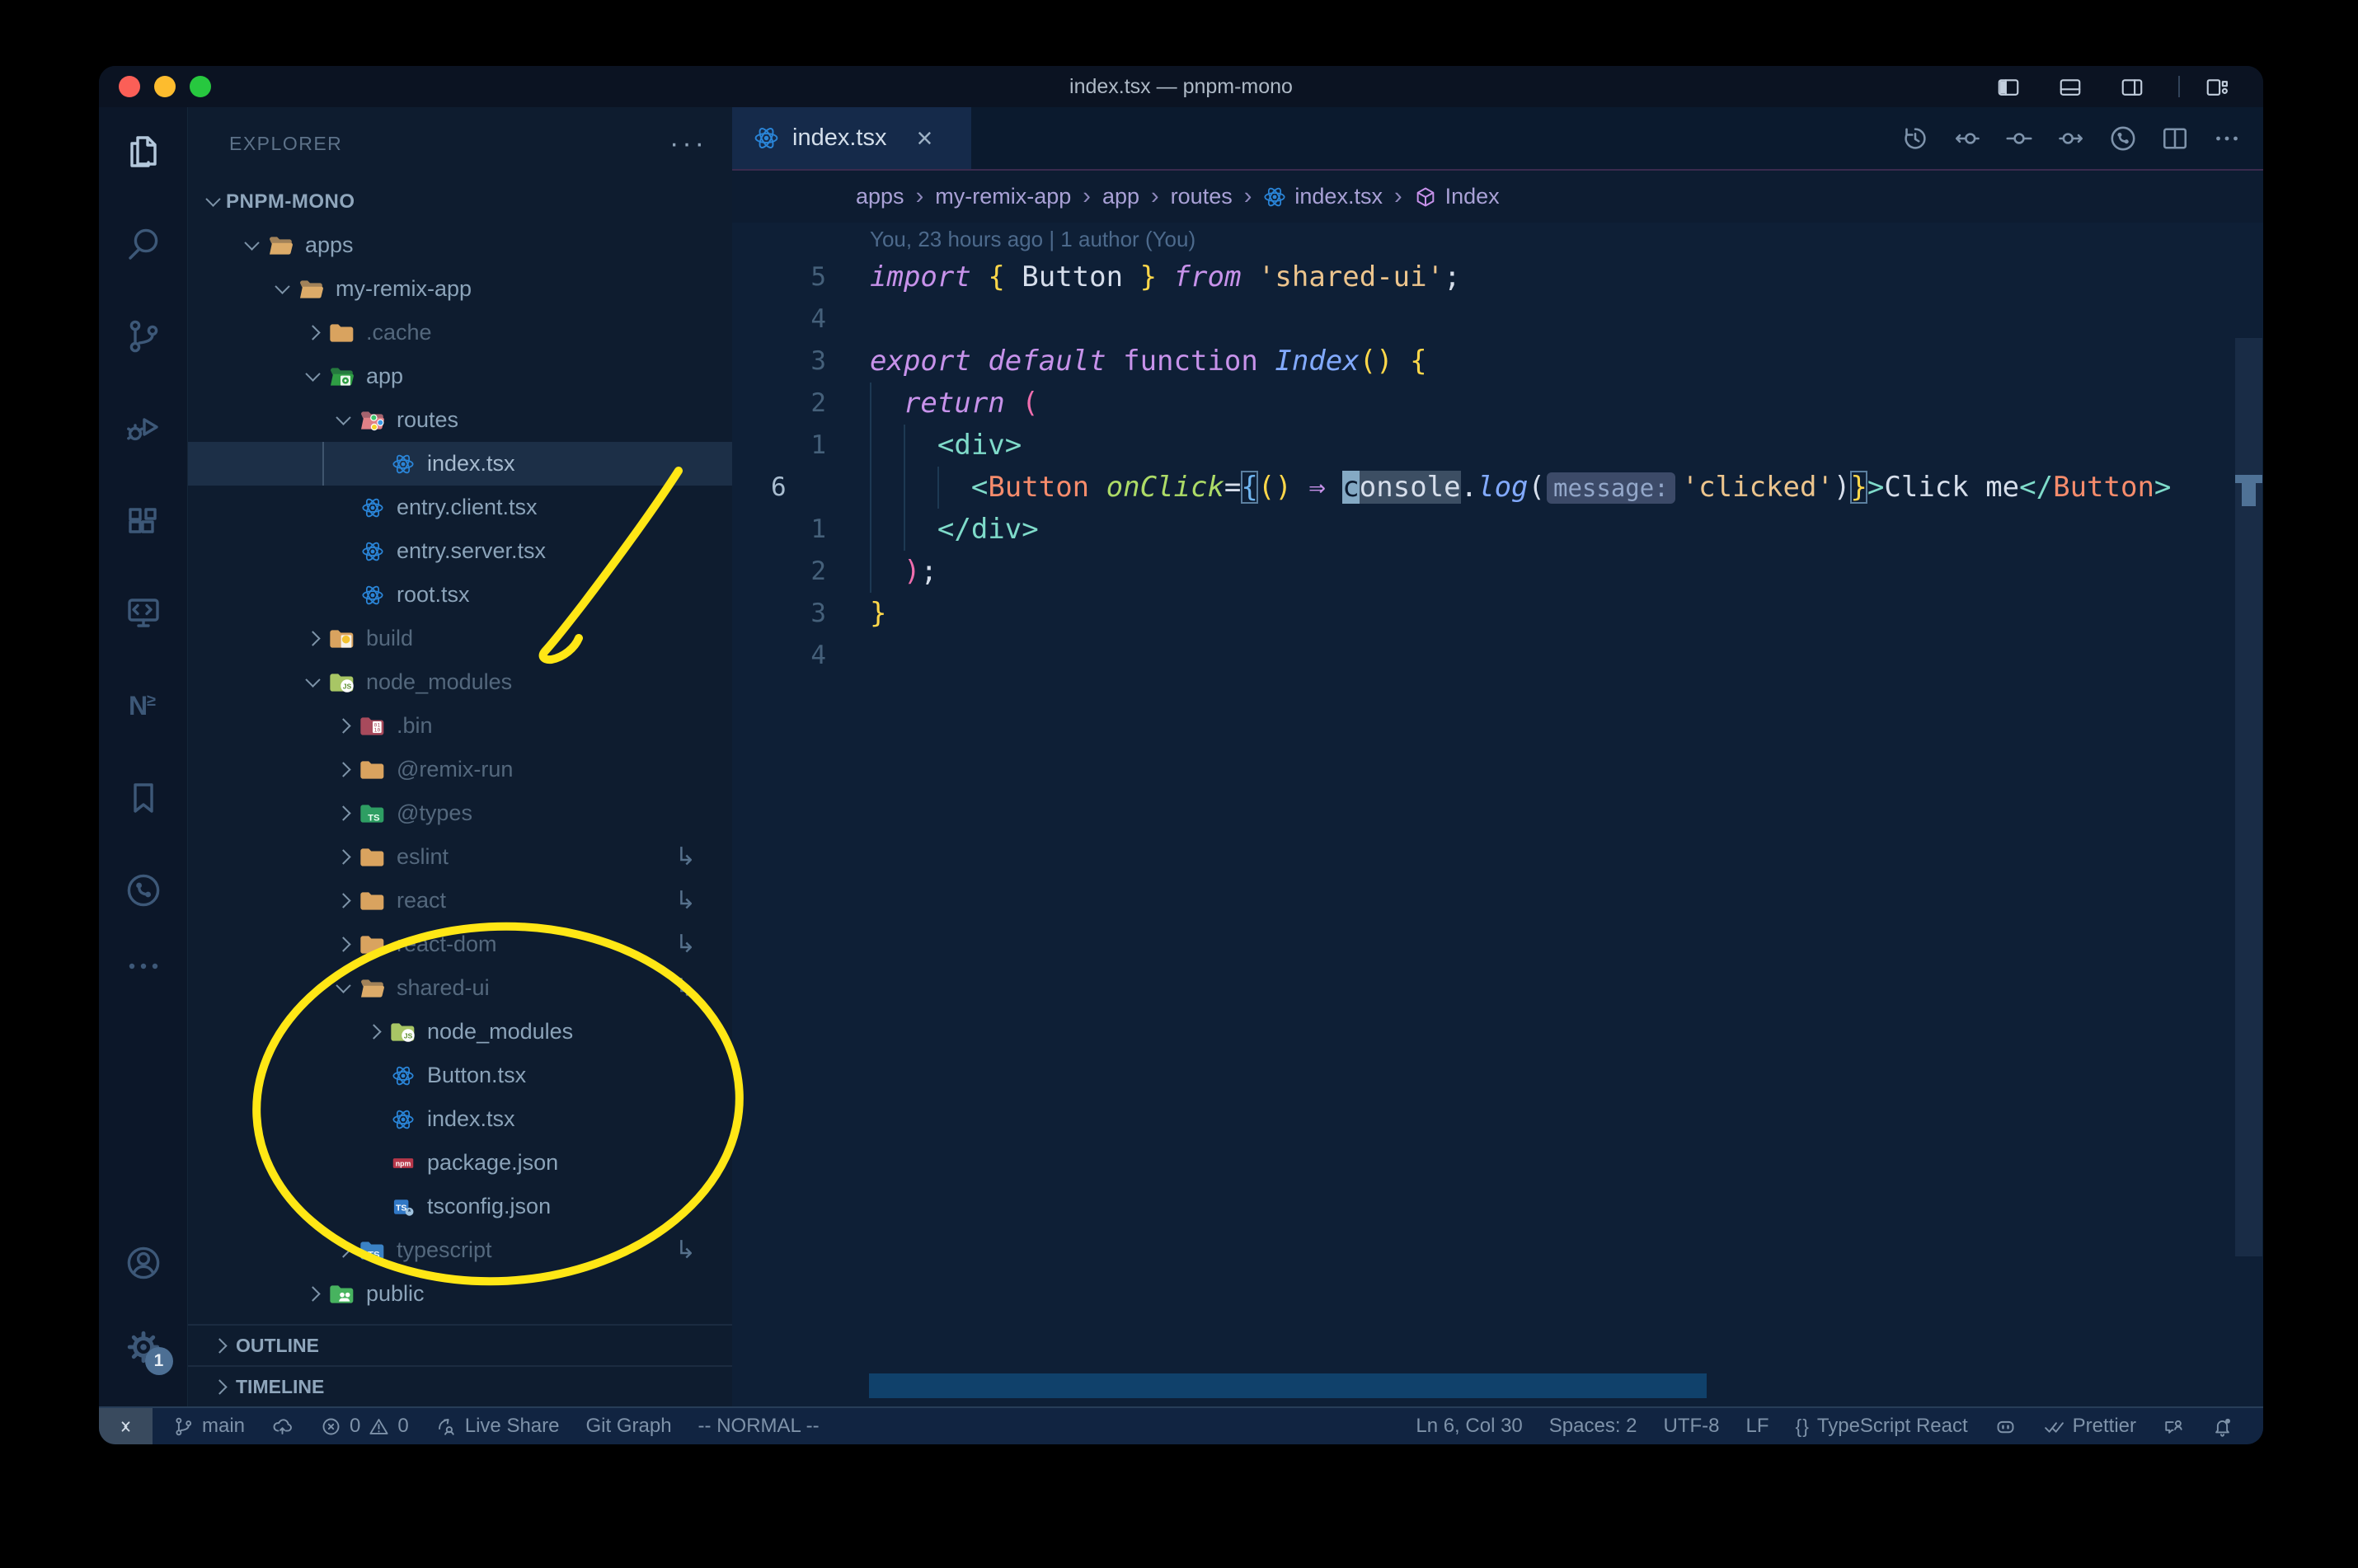 The image size is (2358, 1568). What do you see at coordinates (1121, 196) in the screenshot?
I see `breadcrumb-item-app: app` at bounding box center [1121, 196].